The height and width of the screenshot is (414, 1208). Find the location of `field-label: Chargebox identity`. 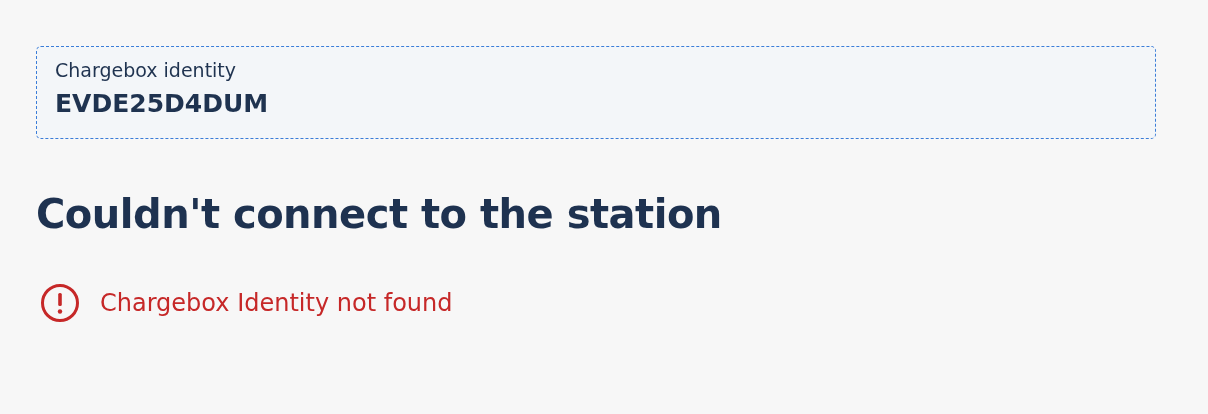

field-label: Chargebox identity is located at coordinates (146, 70).